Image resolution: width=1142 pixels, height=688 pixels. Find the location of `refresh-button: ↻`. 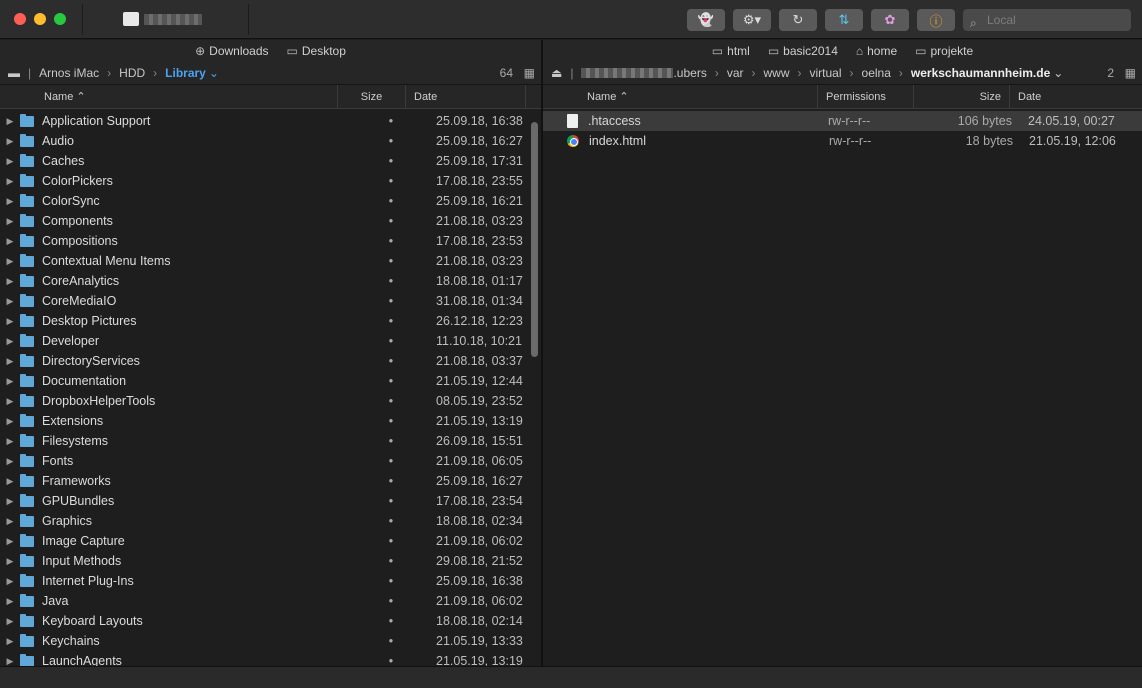

refresh-button: ↻ is located at coordinates (798, 20).